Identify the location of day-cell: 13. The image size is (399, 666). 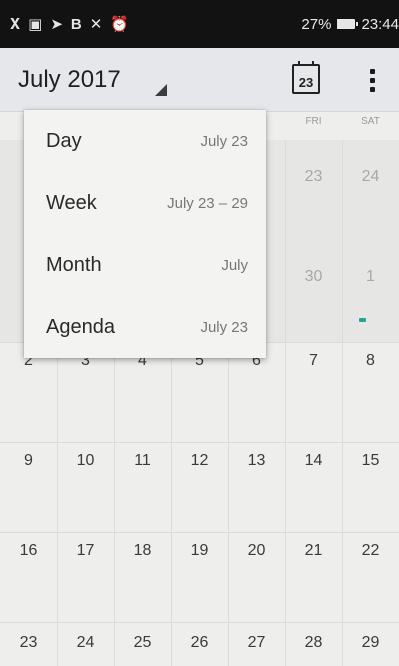
(256, 461).